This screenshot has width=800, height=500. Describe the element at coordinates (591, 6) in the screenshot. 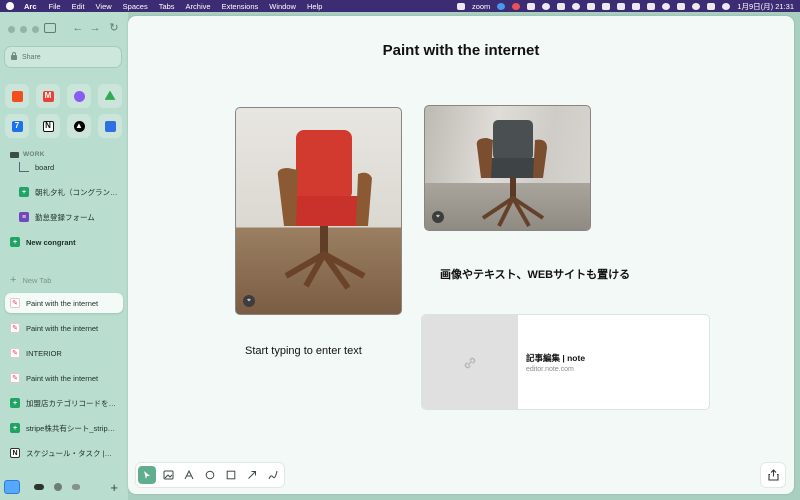

I see `display-icon` at that location.